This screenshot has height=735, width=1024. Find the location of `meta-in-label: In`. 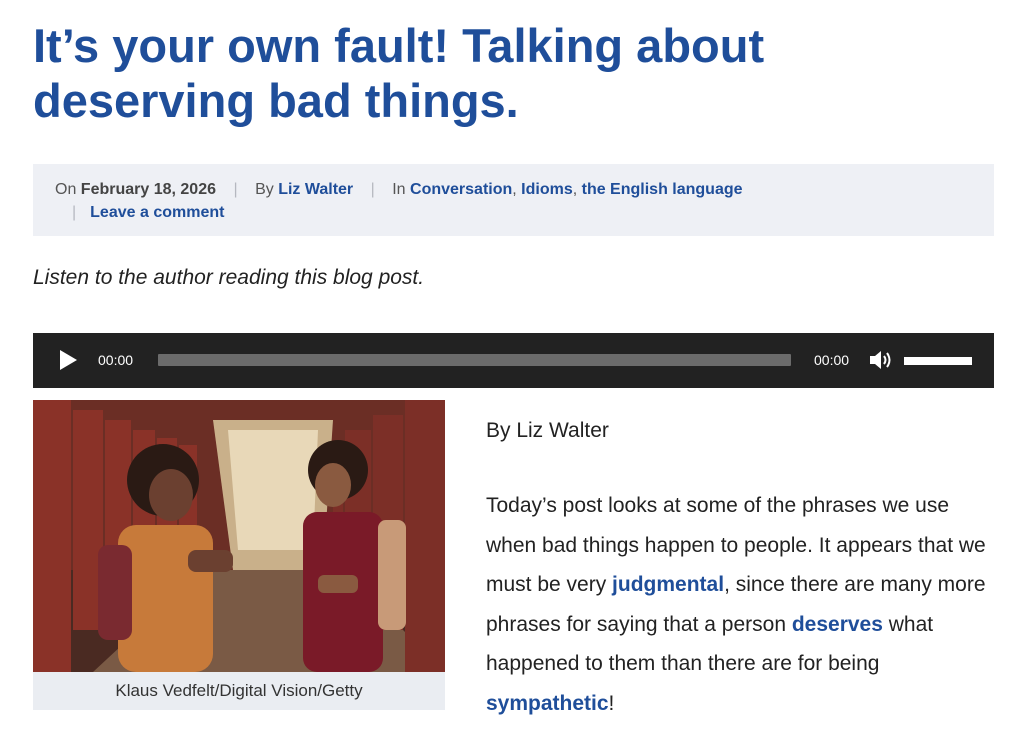

meta-in-label: In is located at coordinates (399, 189).